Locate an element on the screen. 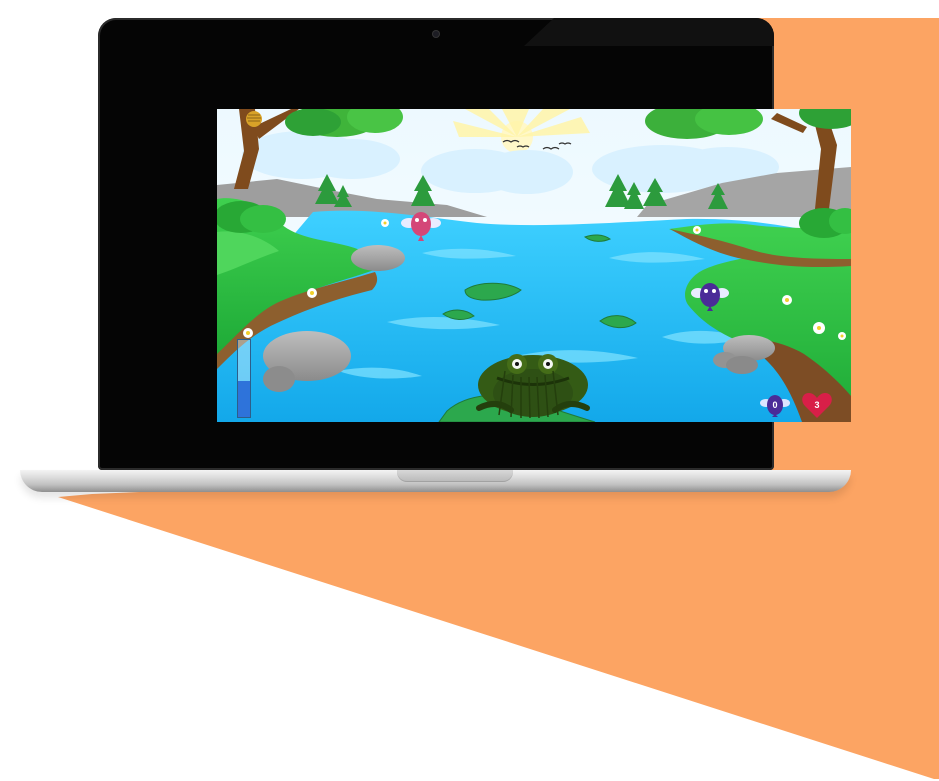 This screenshot has height=781, width=939. score-value: 0 is located at coordinates (775, 404).